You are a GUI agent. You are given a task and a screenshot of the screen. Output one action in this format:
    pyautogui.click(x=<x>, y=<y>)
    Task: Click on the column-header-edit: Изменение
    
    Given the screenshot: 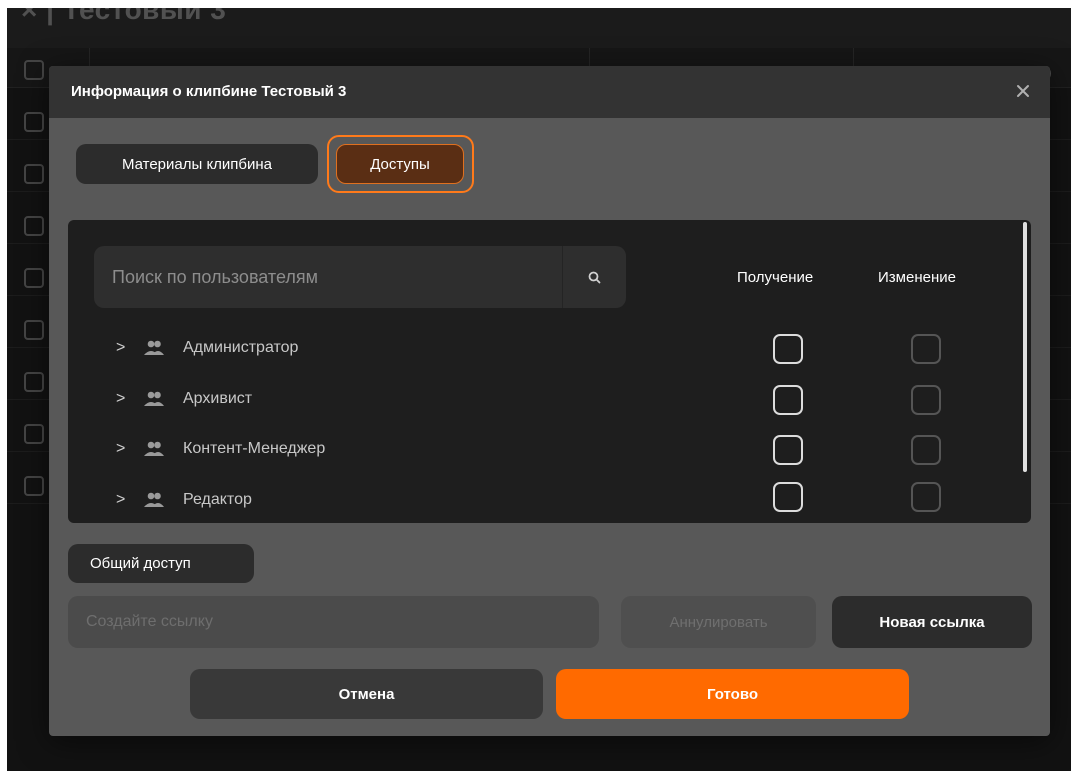 What is the action you would take?
    pyautogui.click(x=917, y=277)
    